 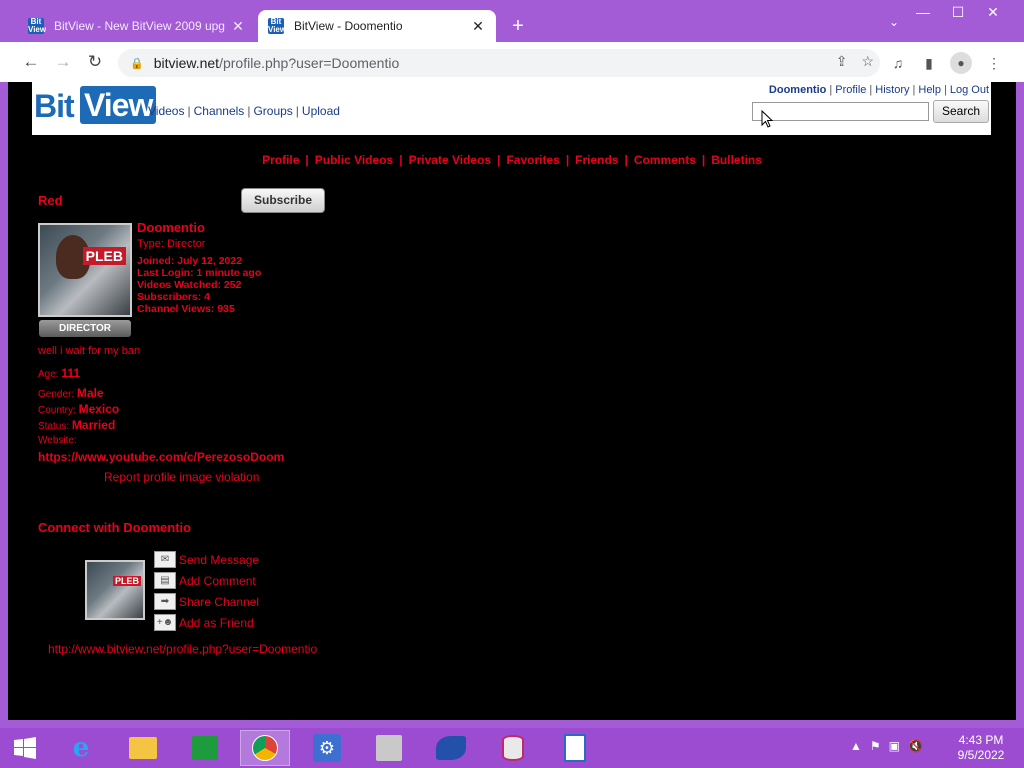 I want to click on tab-title: BitView - New BitView 2009 upg, so click(x=139, y=26).